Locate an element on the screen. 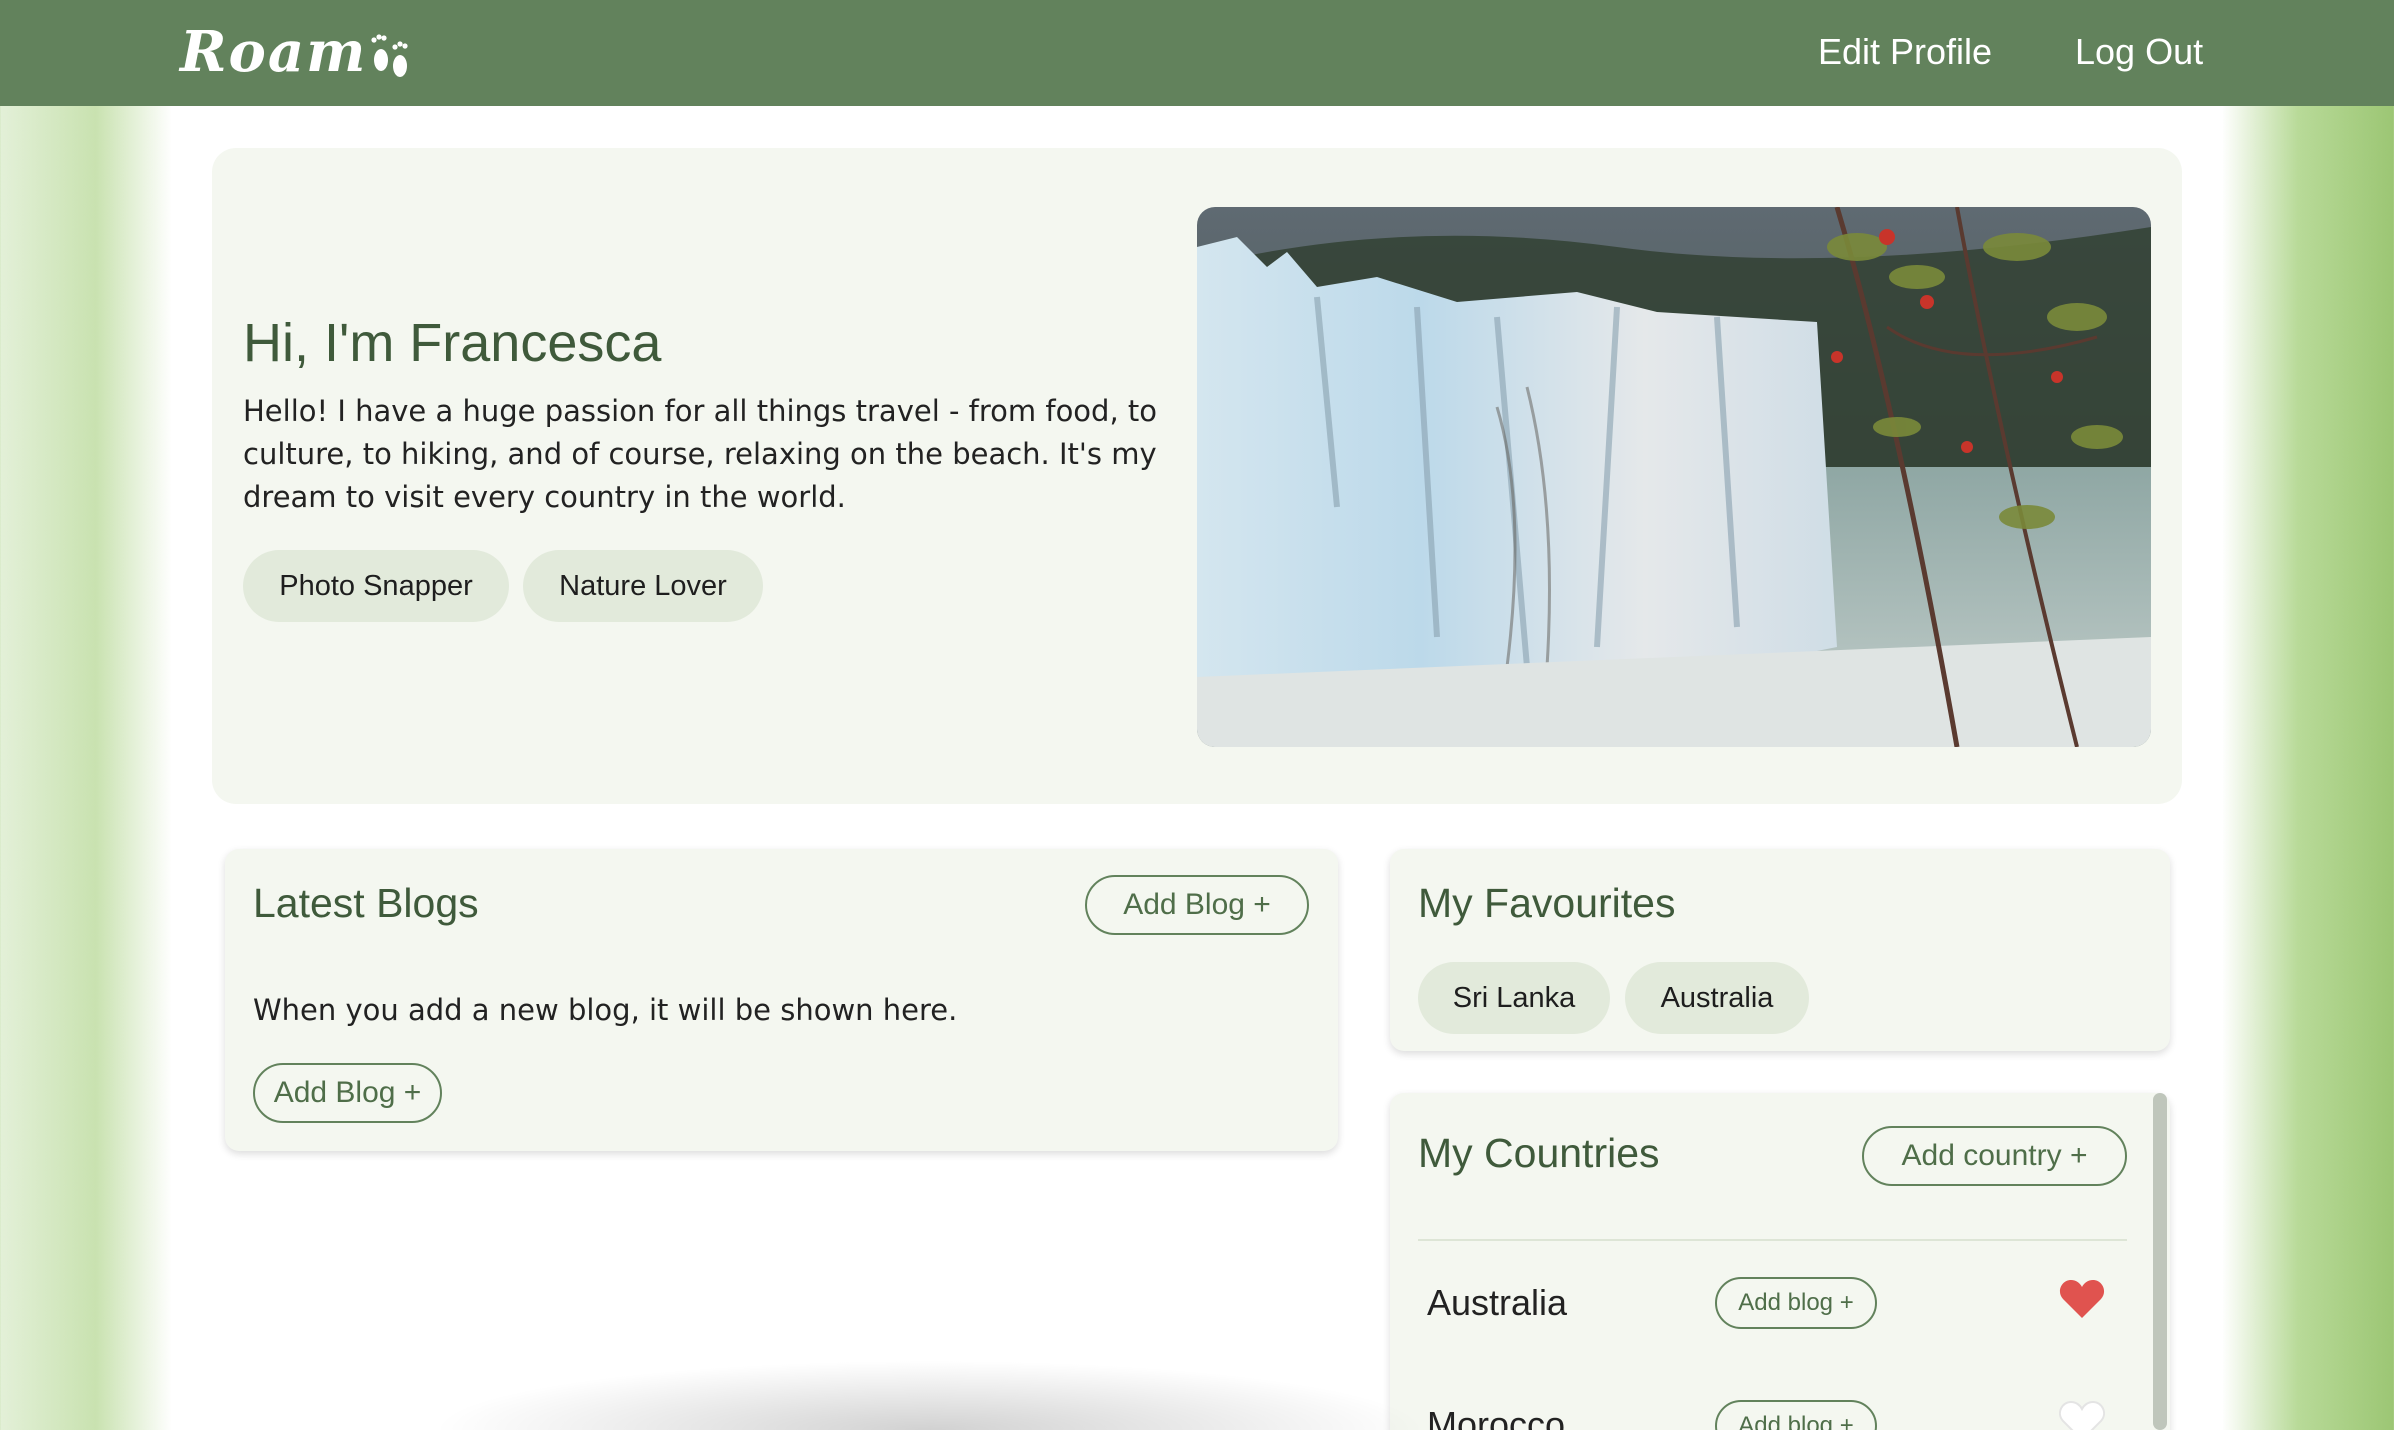  add-blog-button: Add Blog + is located at coordinates (1197, 905).